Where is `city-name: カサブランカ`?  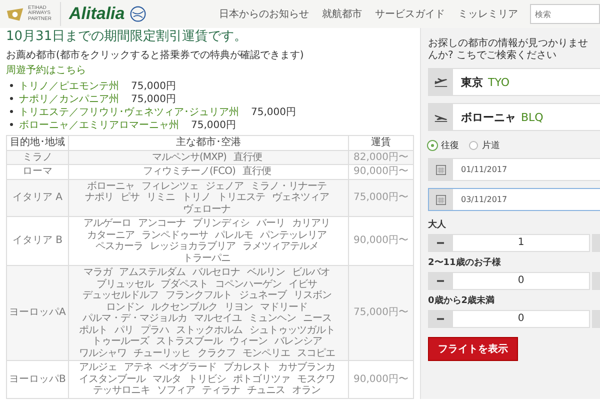 city-name: カサブランカ is located at coordinates (306, 368).